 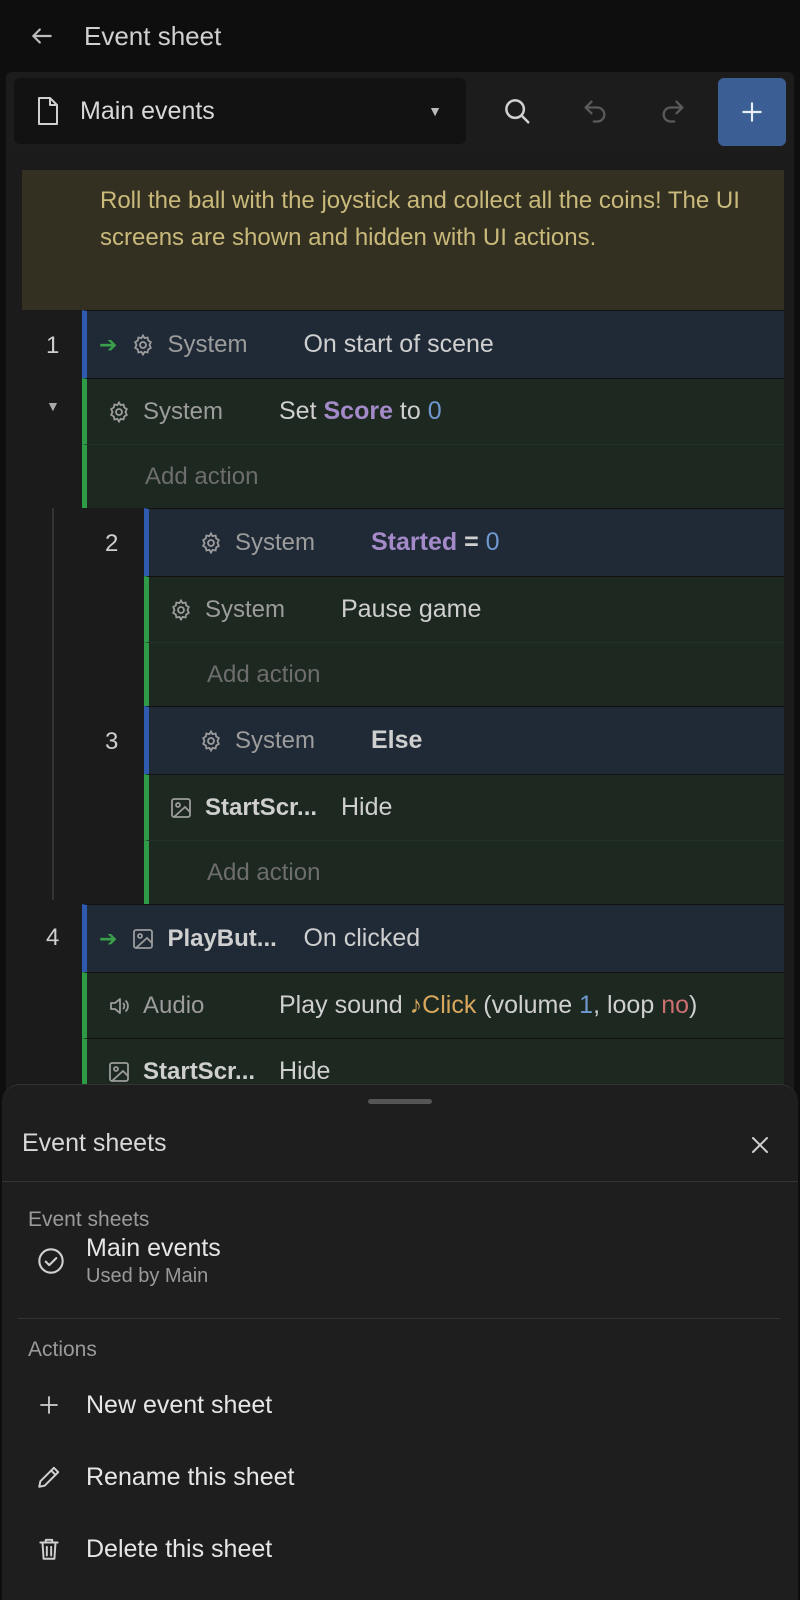 What do you see at coordinates (624, 1005) in the screenshot?
I see `param-loop-label: , loop` at bounding box center [624, 1005].